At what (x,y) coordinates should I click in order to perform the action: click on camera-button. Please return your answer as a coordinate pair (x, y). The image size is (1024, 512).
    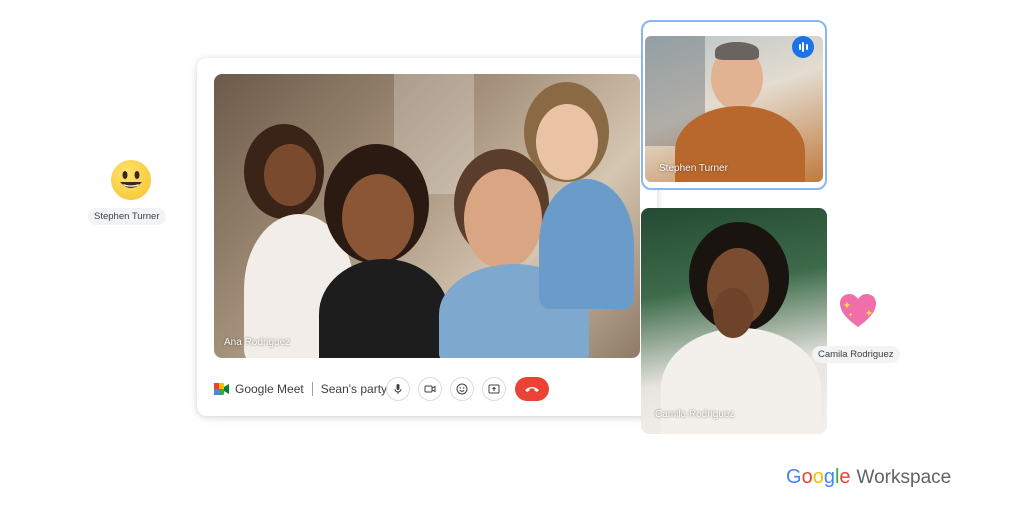
    Looking at the image, I should click on (430, 389).